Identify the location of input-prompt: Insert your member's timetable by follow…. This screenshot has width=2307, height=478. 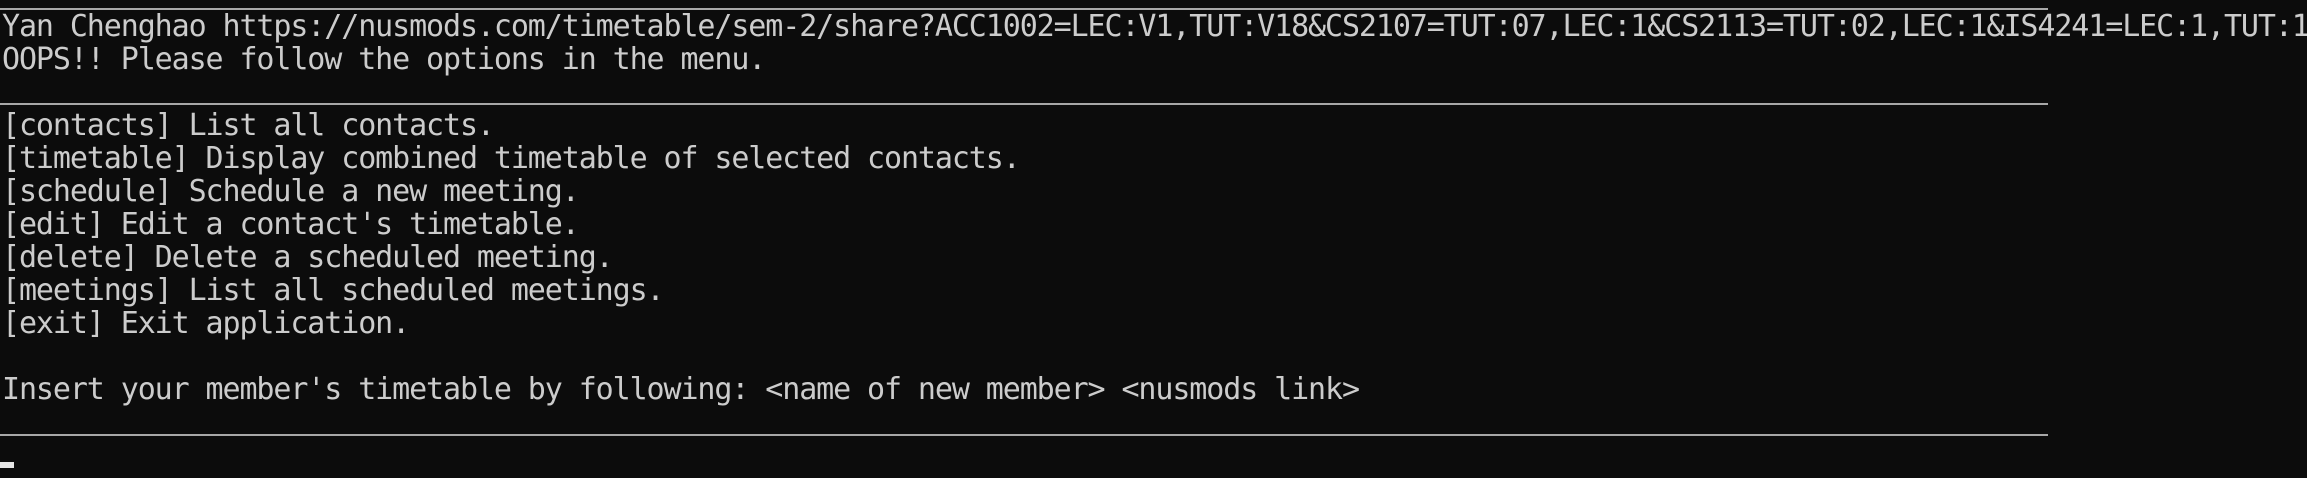
(681, 389).